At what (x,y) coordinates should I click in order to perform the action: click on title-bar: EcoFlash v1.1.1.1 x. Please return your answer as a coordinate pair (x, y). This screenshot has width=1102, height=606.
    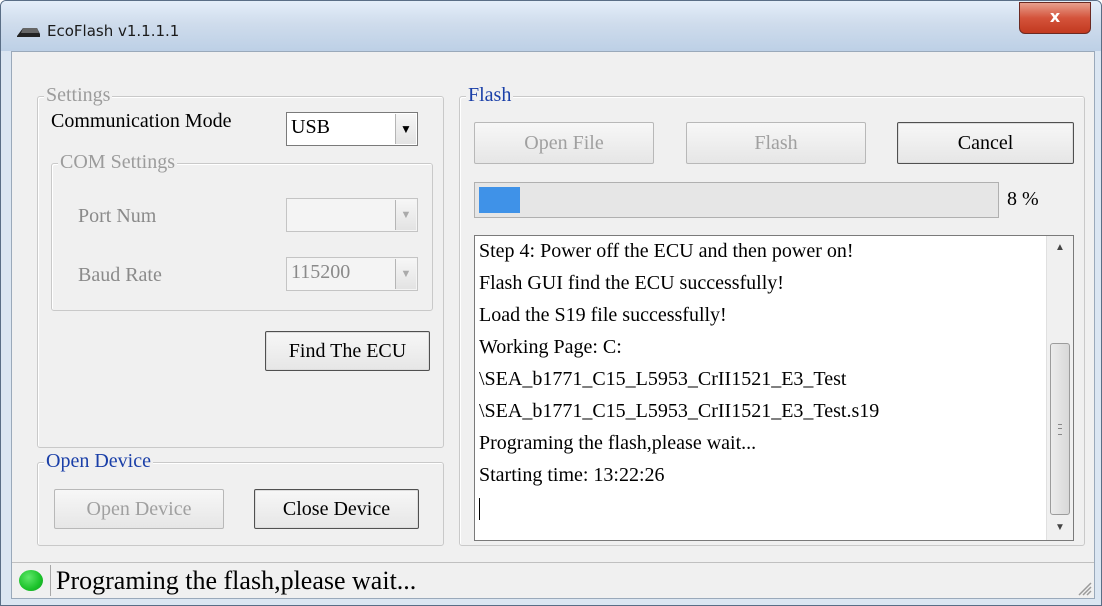
    Looking at the image, I should click on (551, 26).